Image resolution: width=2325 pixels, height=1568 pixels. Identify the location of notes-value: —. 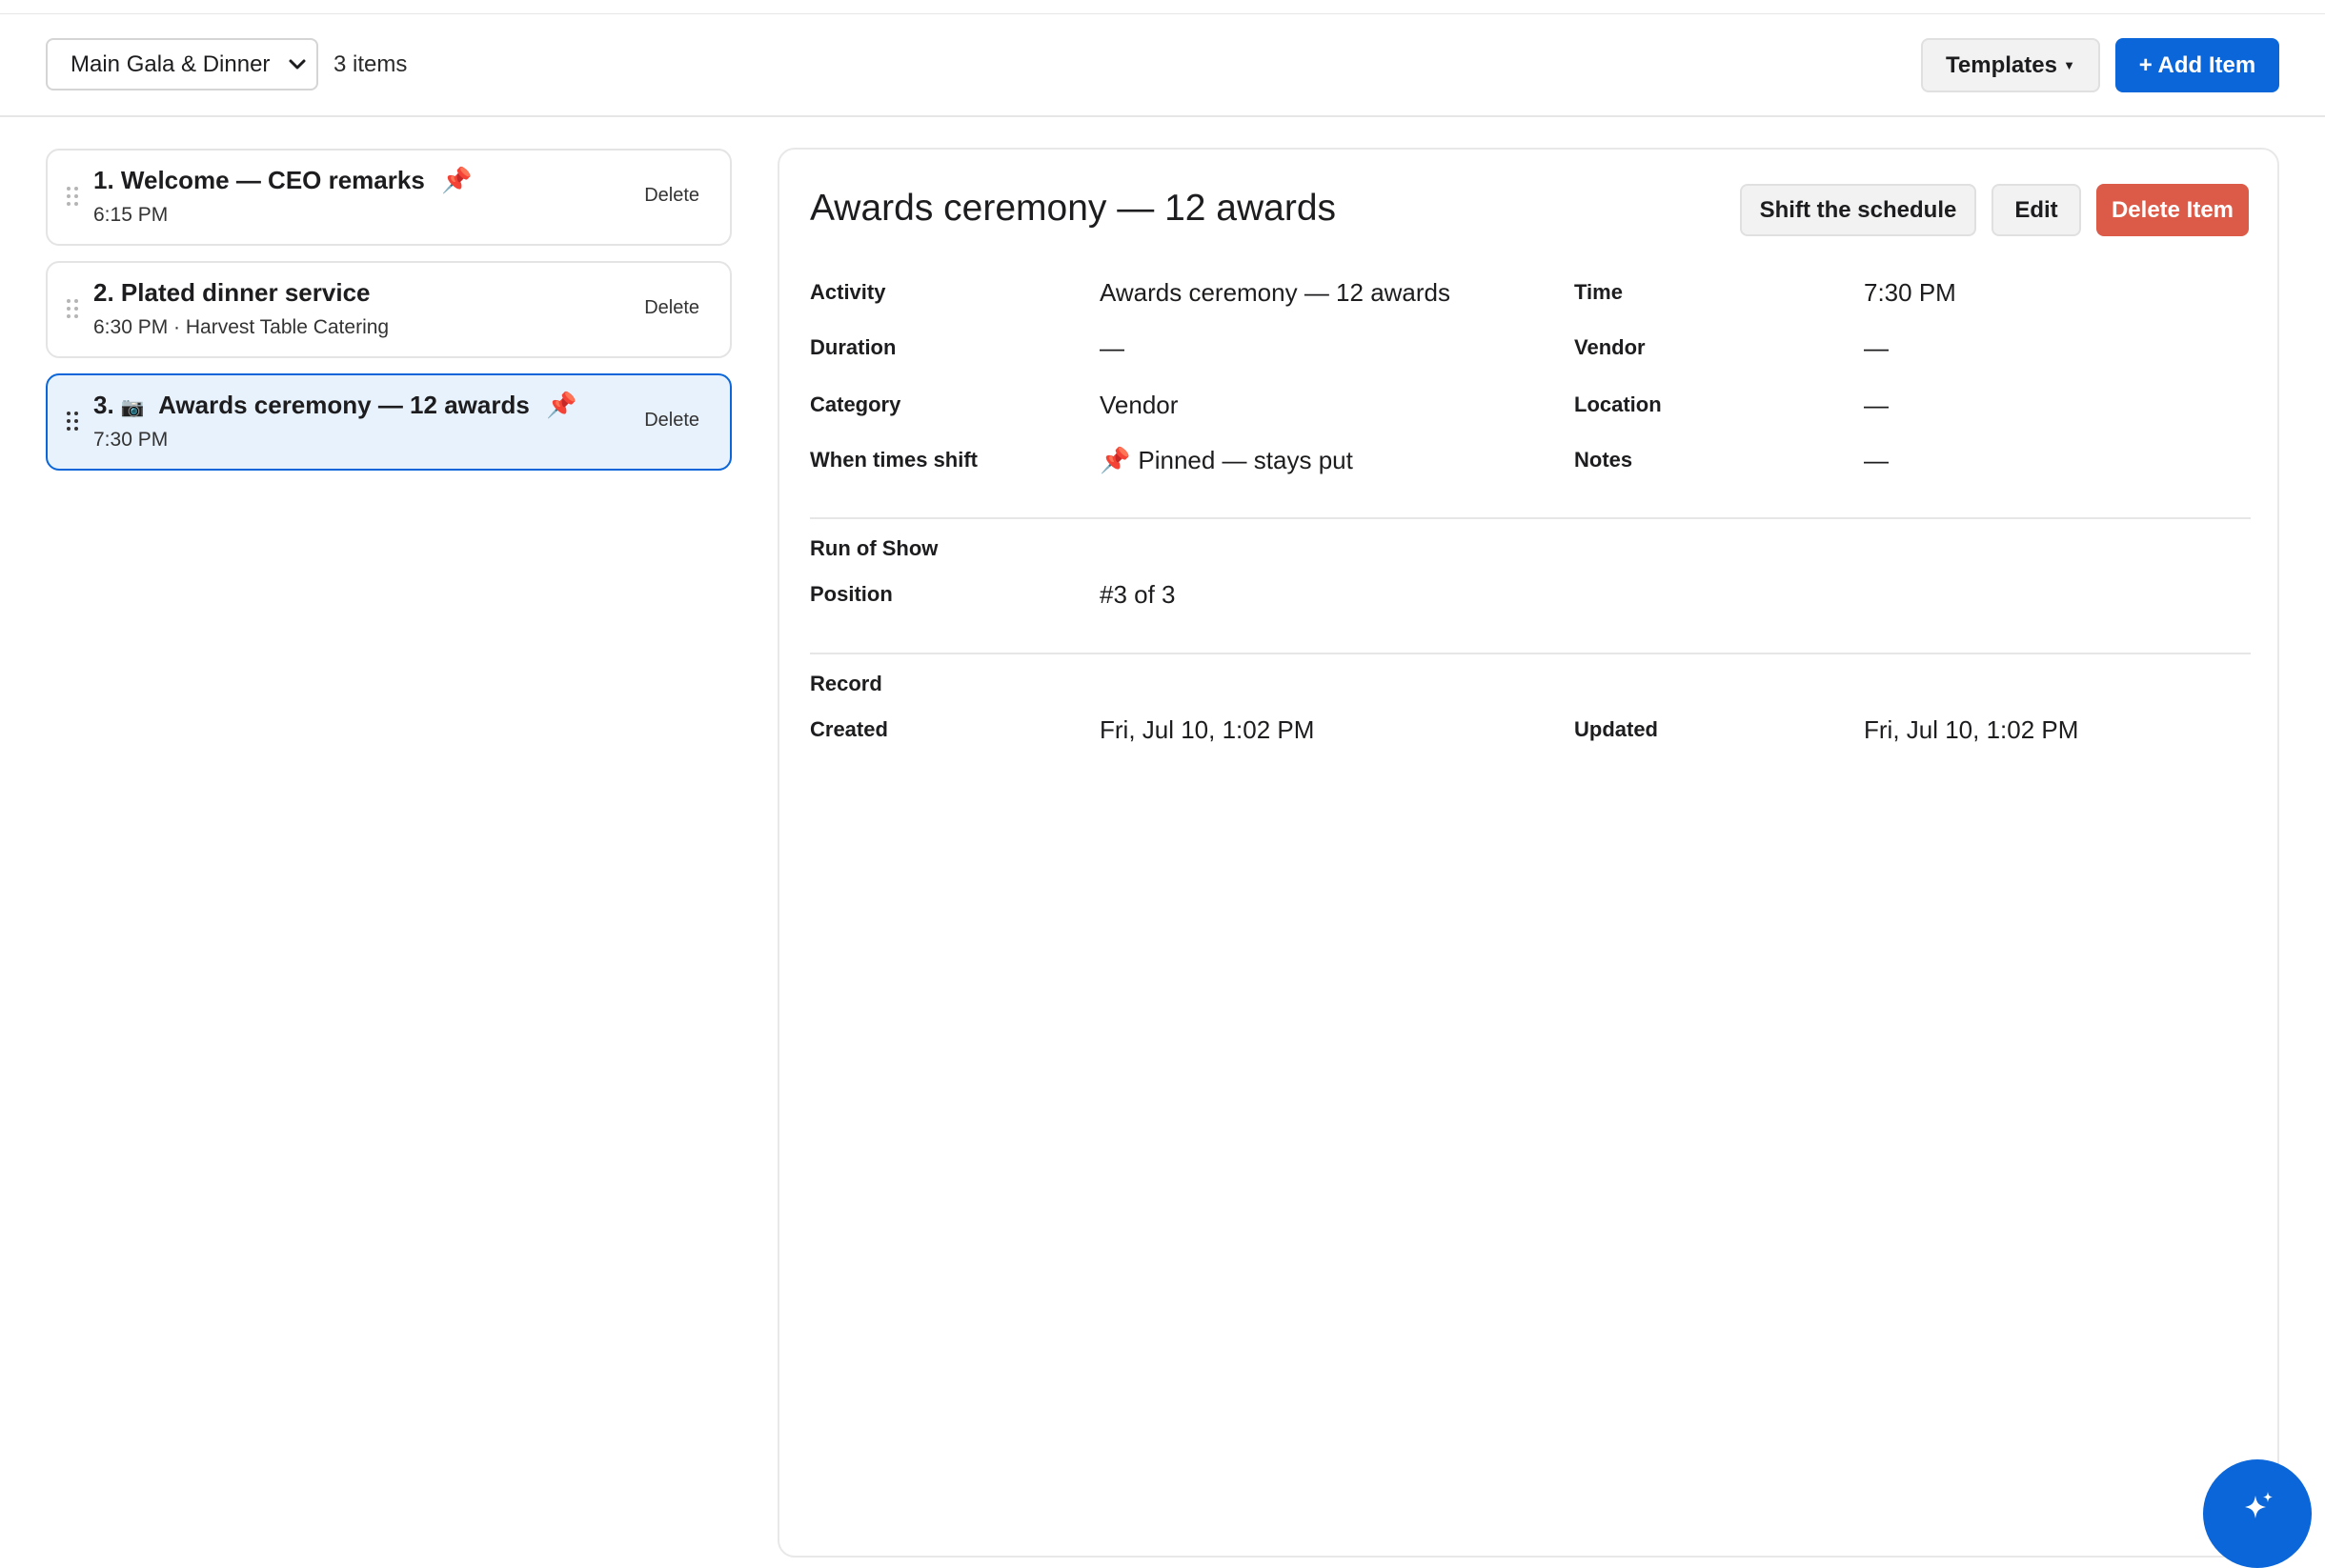
(1877, 460).